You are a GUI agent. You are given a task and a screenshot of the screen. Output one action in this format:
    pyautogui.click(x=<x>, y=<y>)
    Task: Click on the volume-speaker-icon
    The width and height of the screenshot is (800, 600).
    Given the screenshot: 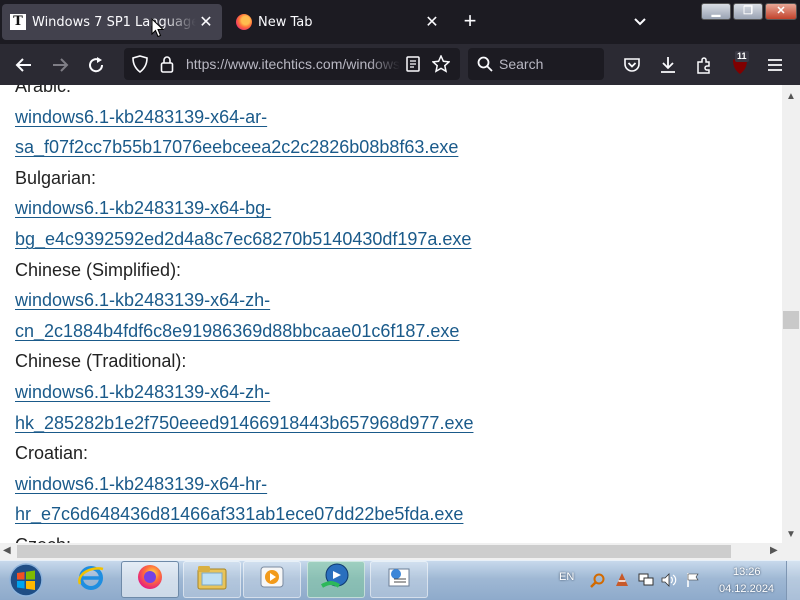 What is the action you would take?
    pyautogui.click(x=669, y=580)
    